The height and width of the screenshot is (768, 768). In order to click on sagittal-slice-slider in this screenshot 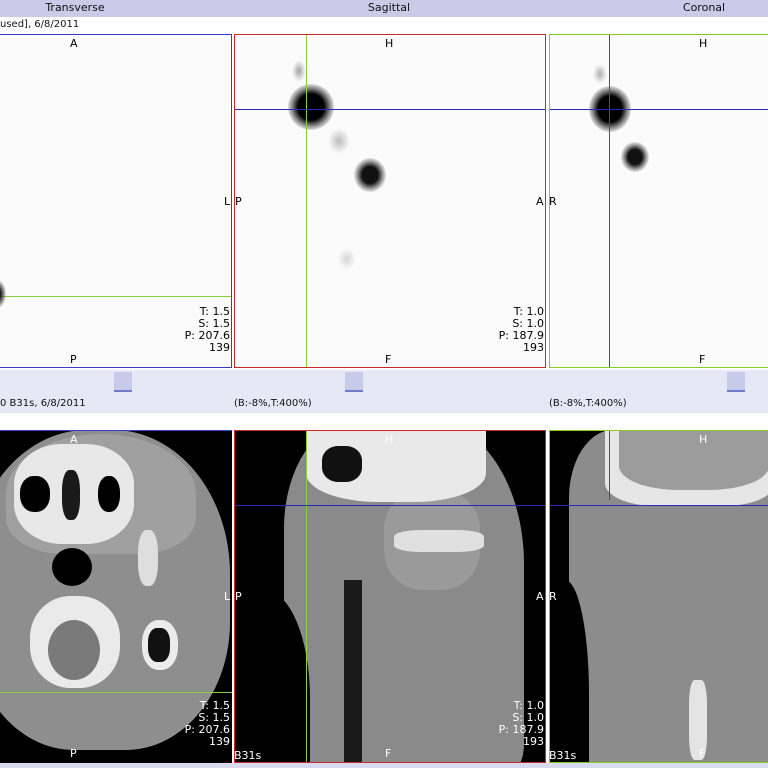, I will do `click(354, 382)`.